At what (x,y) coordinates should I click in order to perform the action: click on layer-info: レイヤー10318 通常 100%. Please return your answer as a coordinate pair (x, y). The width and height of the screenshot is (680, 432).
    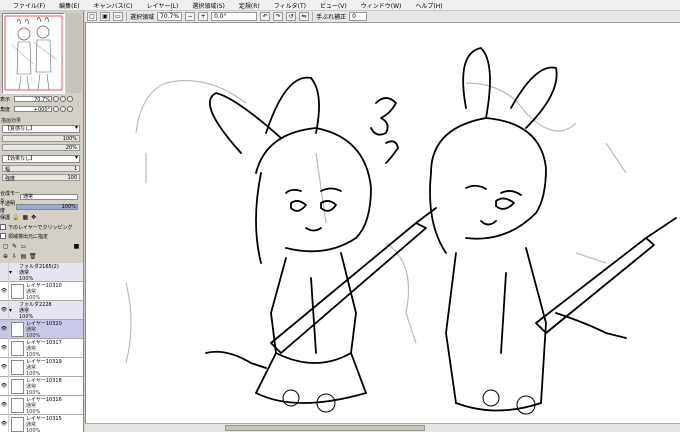
    Looking at the image, I should click on (44, 386).